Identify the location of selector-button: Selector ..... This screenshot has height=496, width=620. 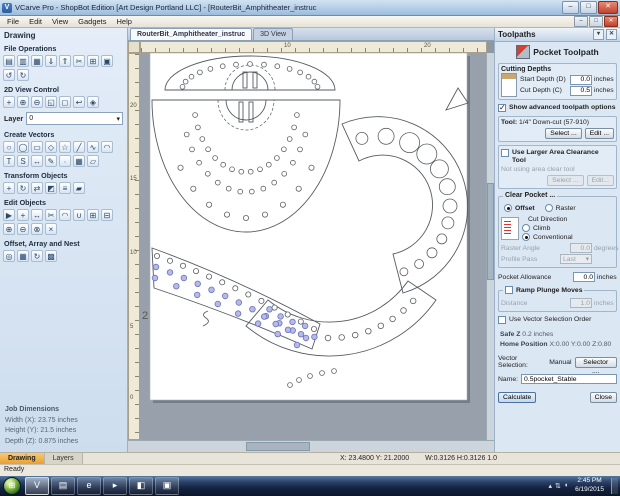
(595, 365).